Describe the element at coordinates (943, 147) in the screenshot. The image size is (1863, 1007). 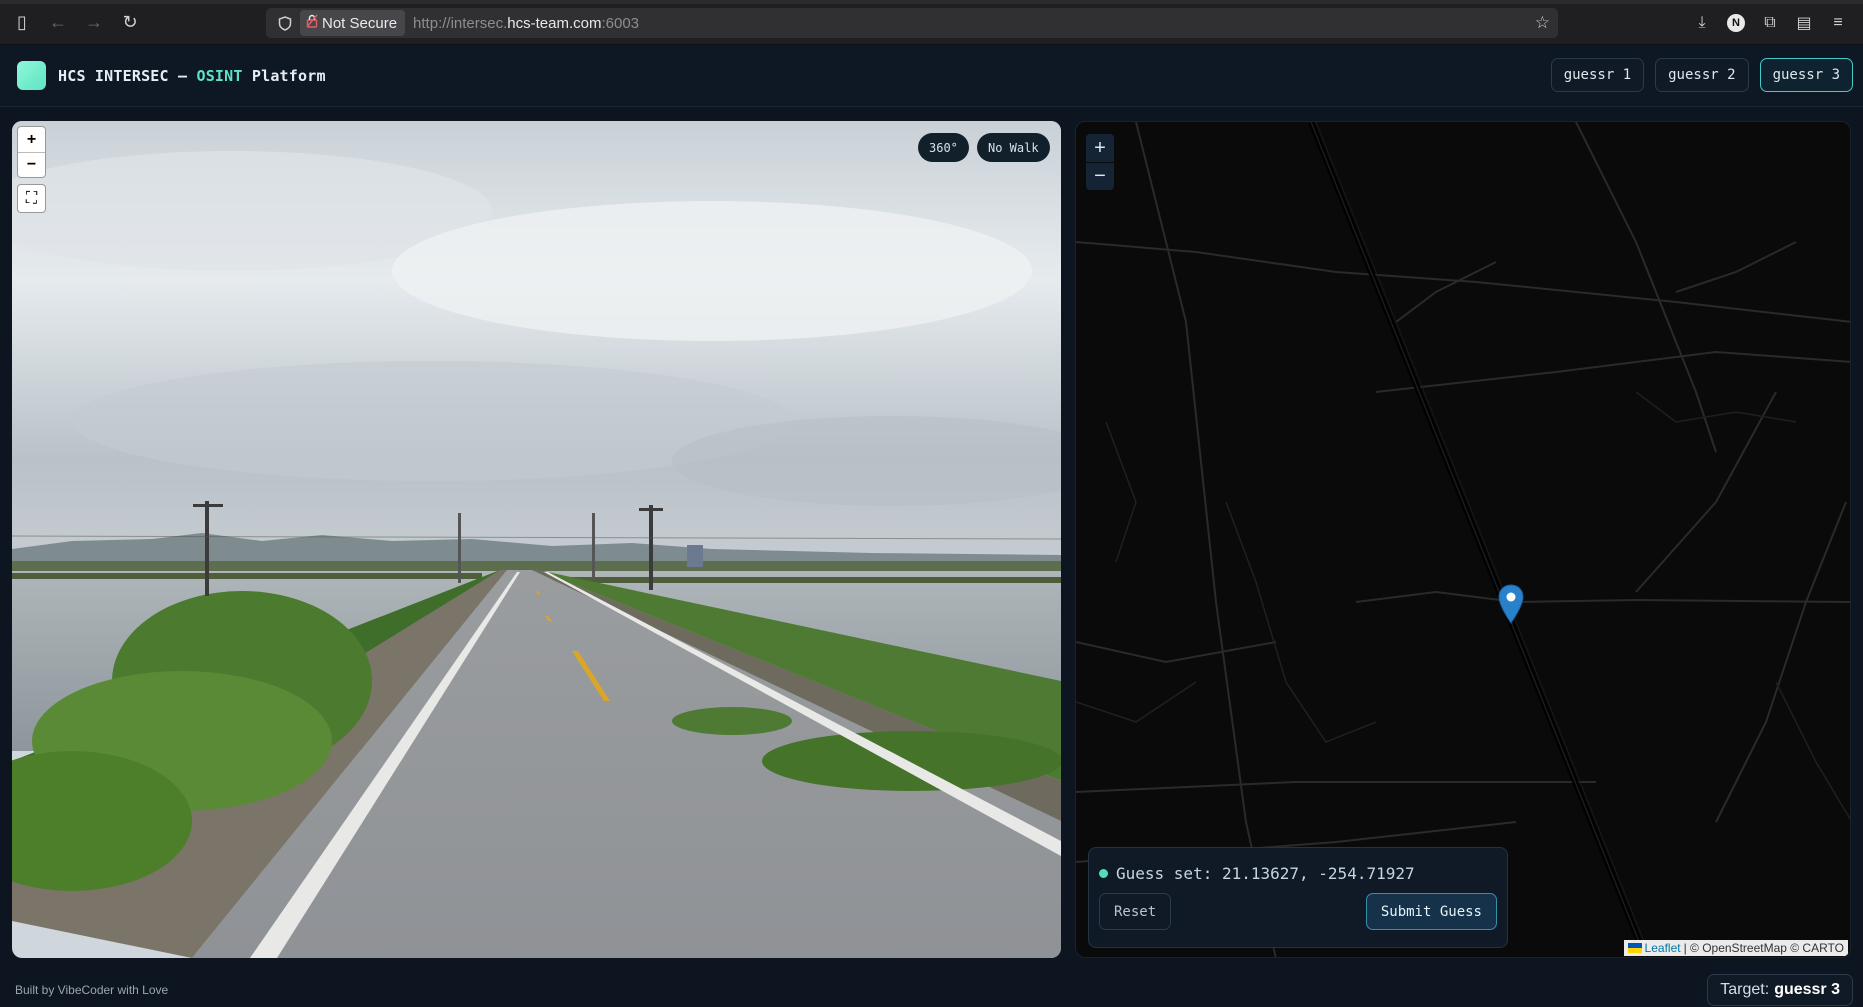
I see `view-360-badge: 360°` at that location.